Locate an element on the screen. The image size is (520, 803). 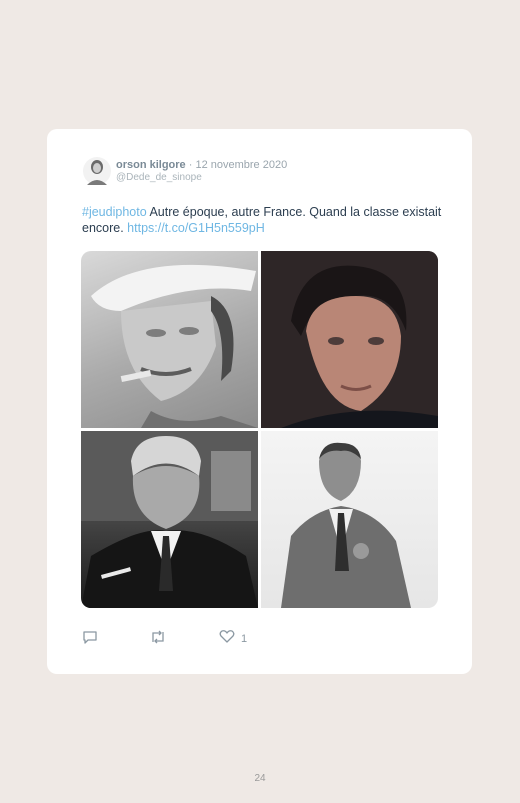
author-handle: @Dede_de_sinope is located at coordinates (159, 177).